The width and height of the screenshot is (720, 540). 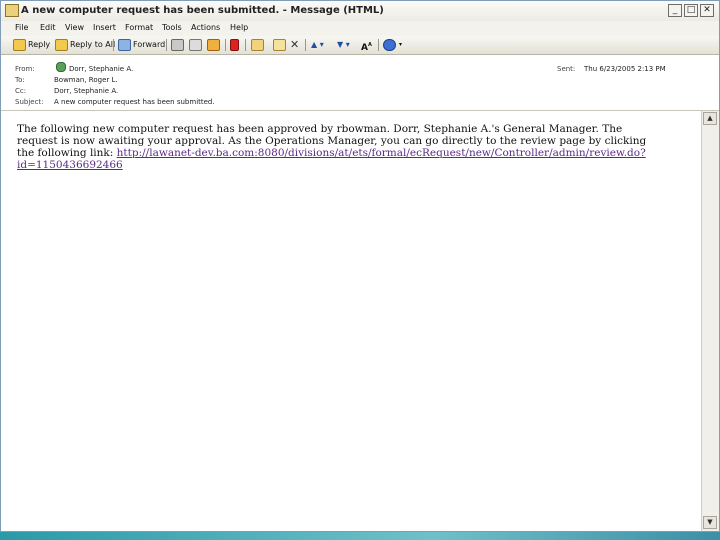 I want to click on menu-insert: Insert, so click(x=104, y=27).